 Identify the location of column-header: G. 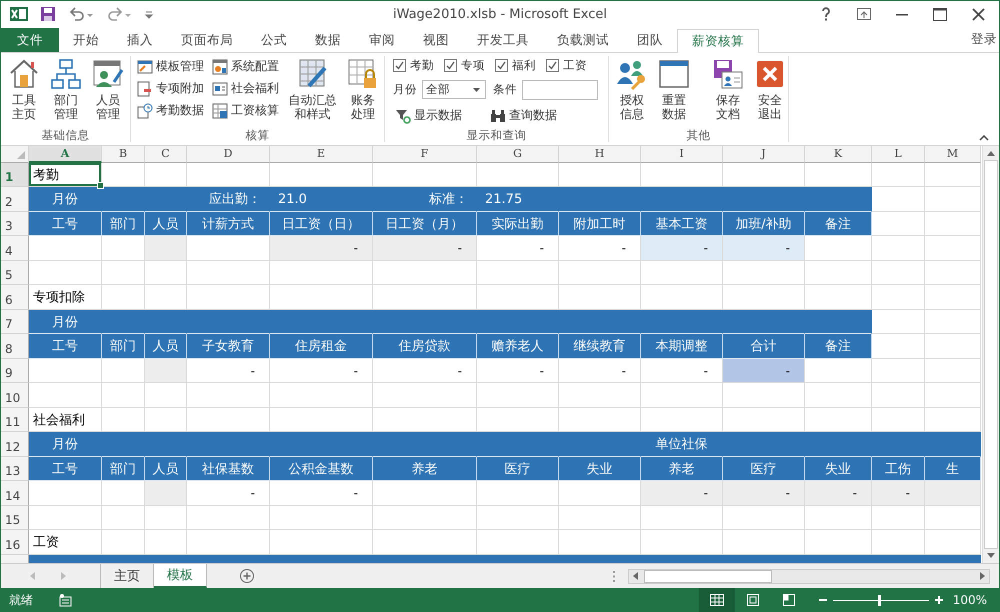
(518, 154).